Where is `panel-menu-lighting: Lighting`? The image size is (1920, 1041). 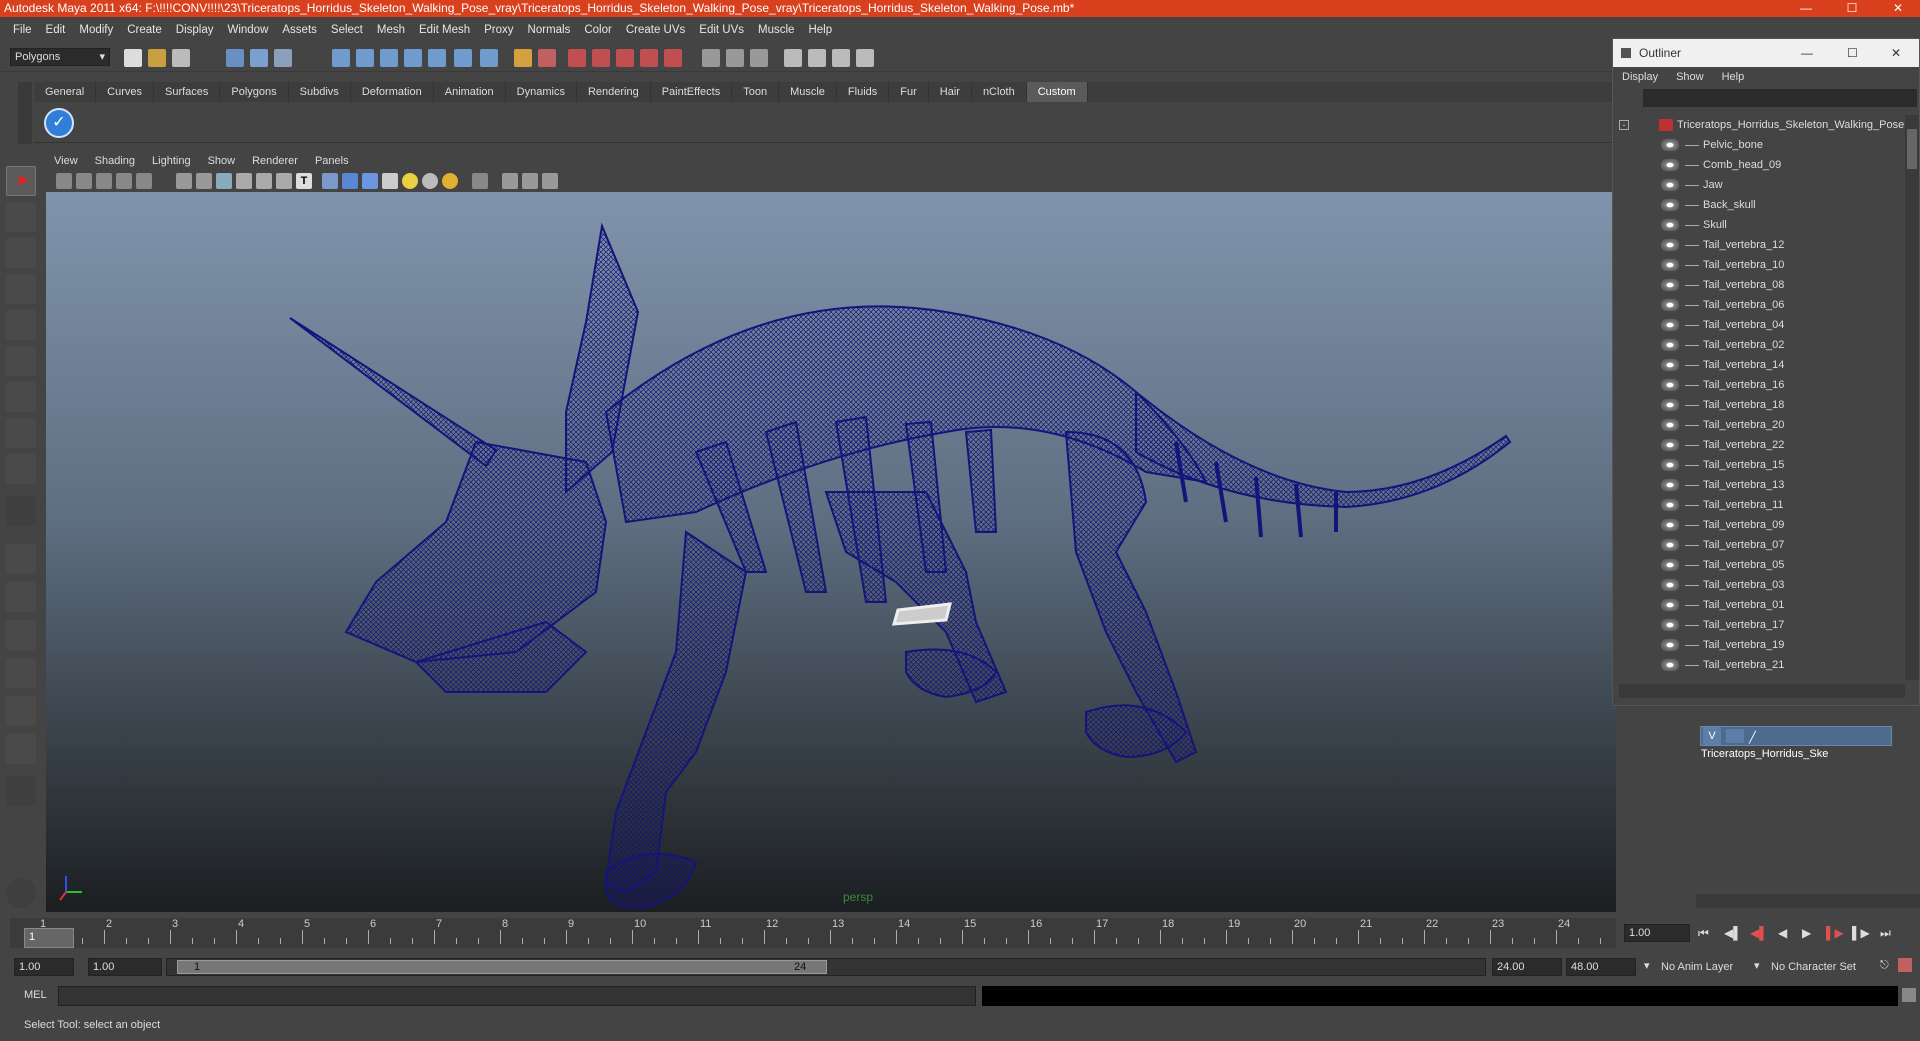
panel-menu-lighting: Lighting is located at coordinates (172, 161).